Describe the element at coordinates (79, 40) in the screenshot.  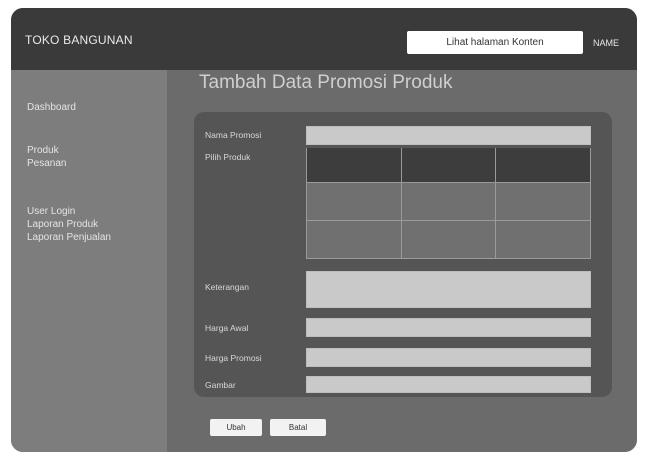
I see `brand-title: TOKO BANGUNAN` at that location.